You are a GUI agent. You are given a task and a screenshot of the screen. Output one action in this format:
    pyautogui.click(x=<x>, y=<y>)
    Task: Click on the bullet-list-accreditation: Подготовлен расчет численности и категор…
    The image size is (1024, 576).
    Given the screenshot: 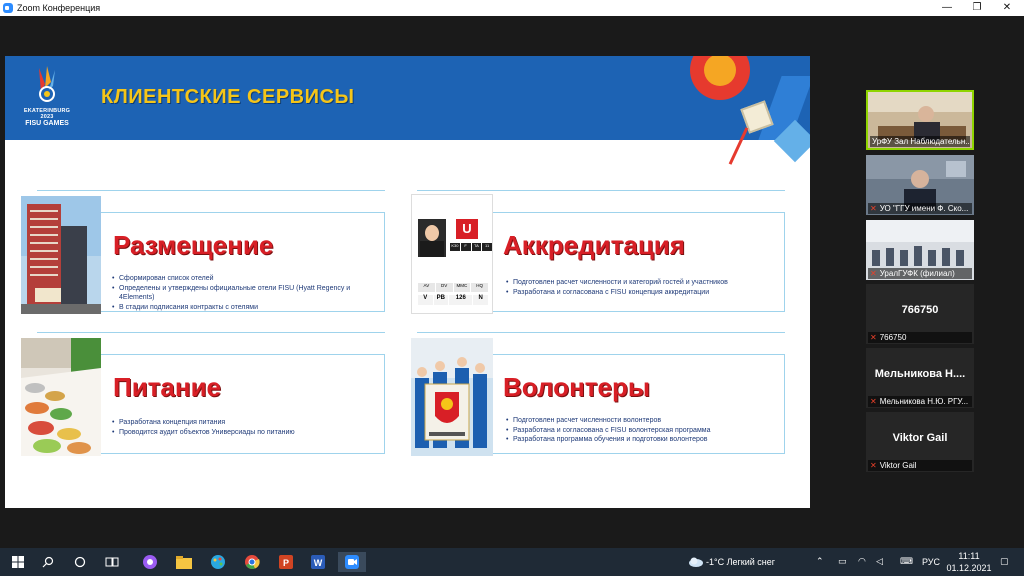 What is the action you would take?
    pyautogui.click(x=643, y=287)
    